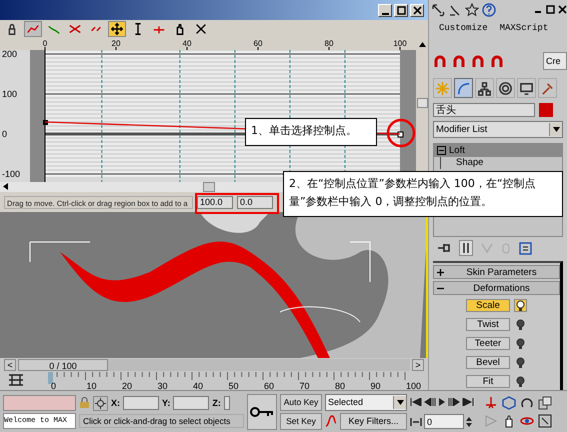 The image size is (567, 432). What do you see at coordinates (440, 272) in the screenshot?
I see `plus-icon` at bounding box center [440, 272].